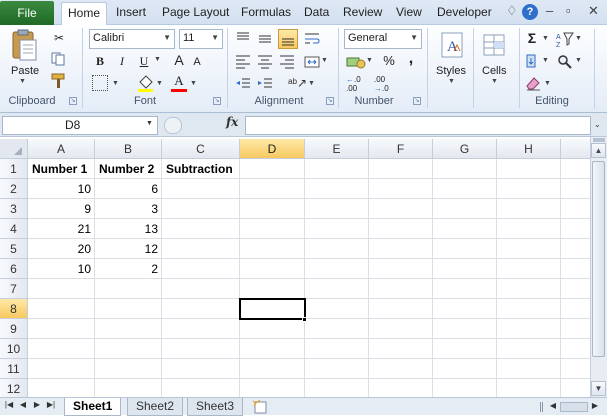  Describe the element at coordinates (128, 169) in the screenshot. I see `cell-b1: Number 2` at that location.